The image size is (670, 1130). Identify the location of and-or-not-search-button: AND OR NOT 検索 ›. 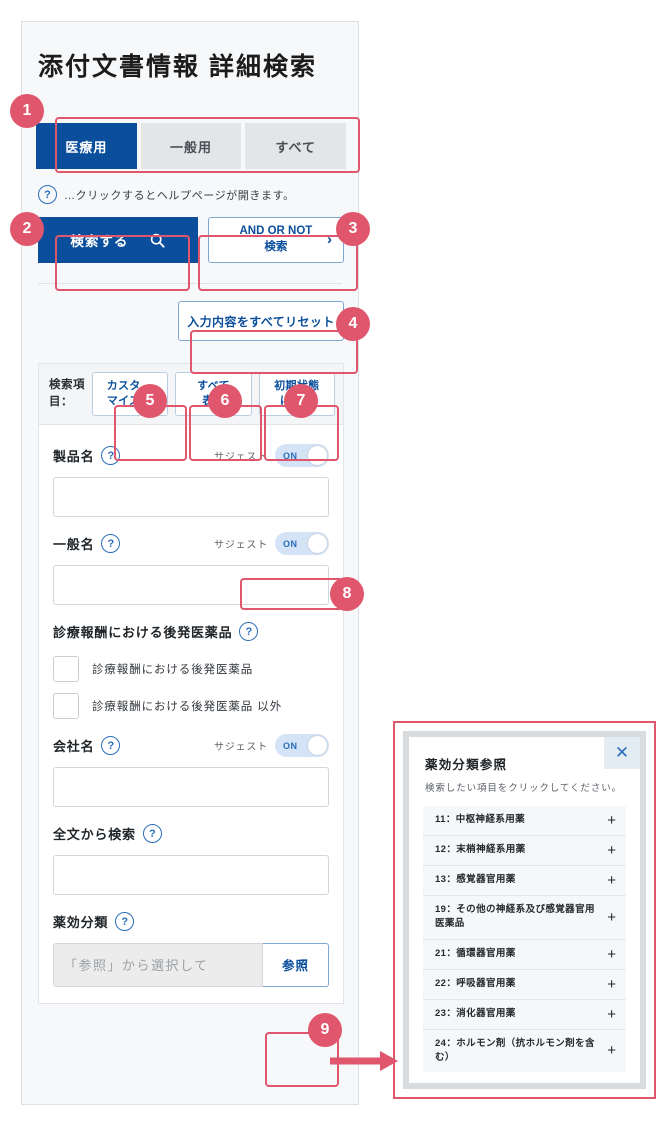
(275, 240).